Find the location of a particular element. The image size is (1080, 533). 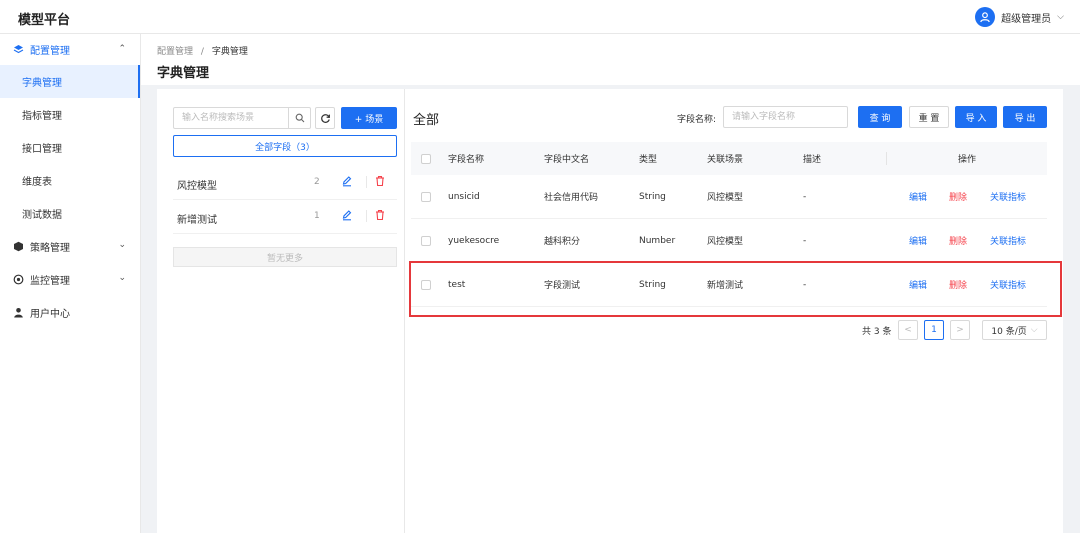

sidebar-group-label: 策略管理 is located at coordinates (50, 248).